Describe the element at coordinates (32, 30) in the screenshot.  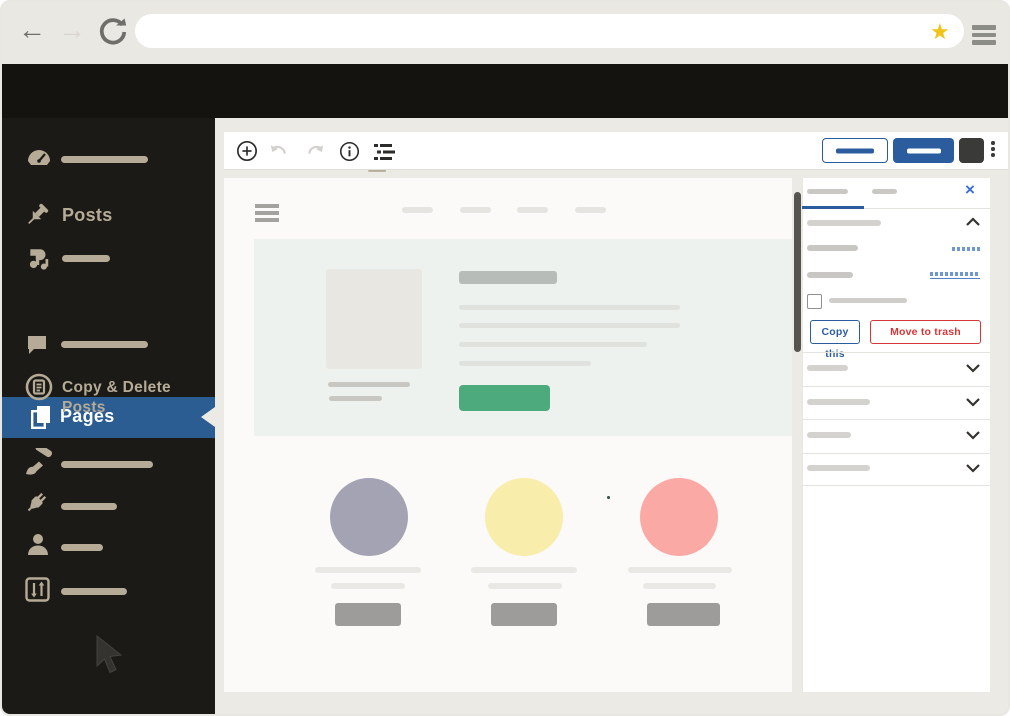
I see `back-arrow-icon: ←` at that location.